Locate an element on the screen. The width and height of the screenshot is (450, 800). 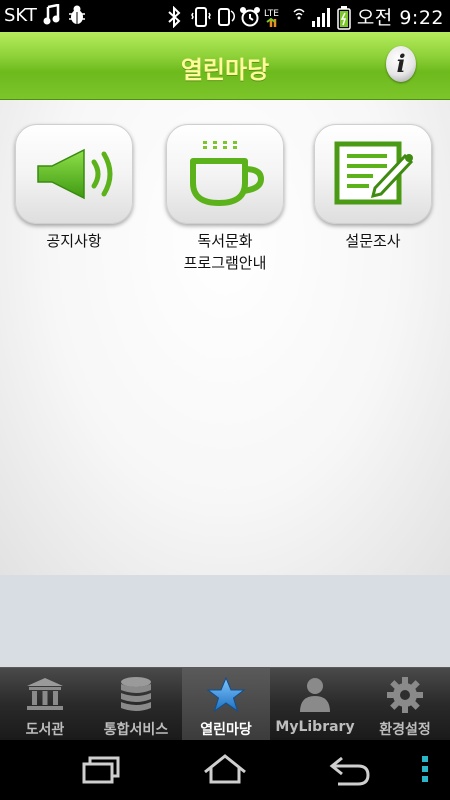
tab-integrated-service: 통합서비스 is located at coordinates (136, 704).